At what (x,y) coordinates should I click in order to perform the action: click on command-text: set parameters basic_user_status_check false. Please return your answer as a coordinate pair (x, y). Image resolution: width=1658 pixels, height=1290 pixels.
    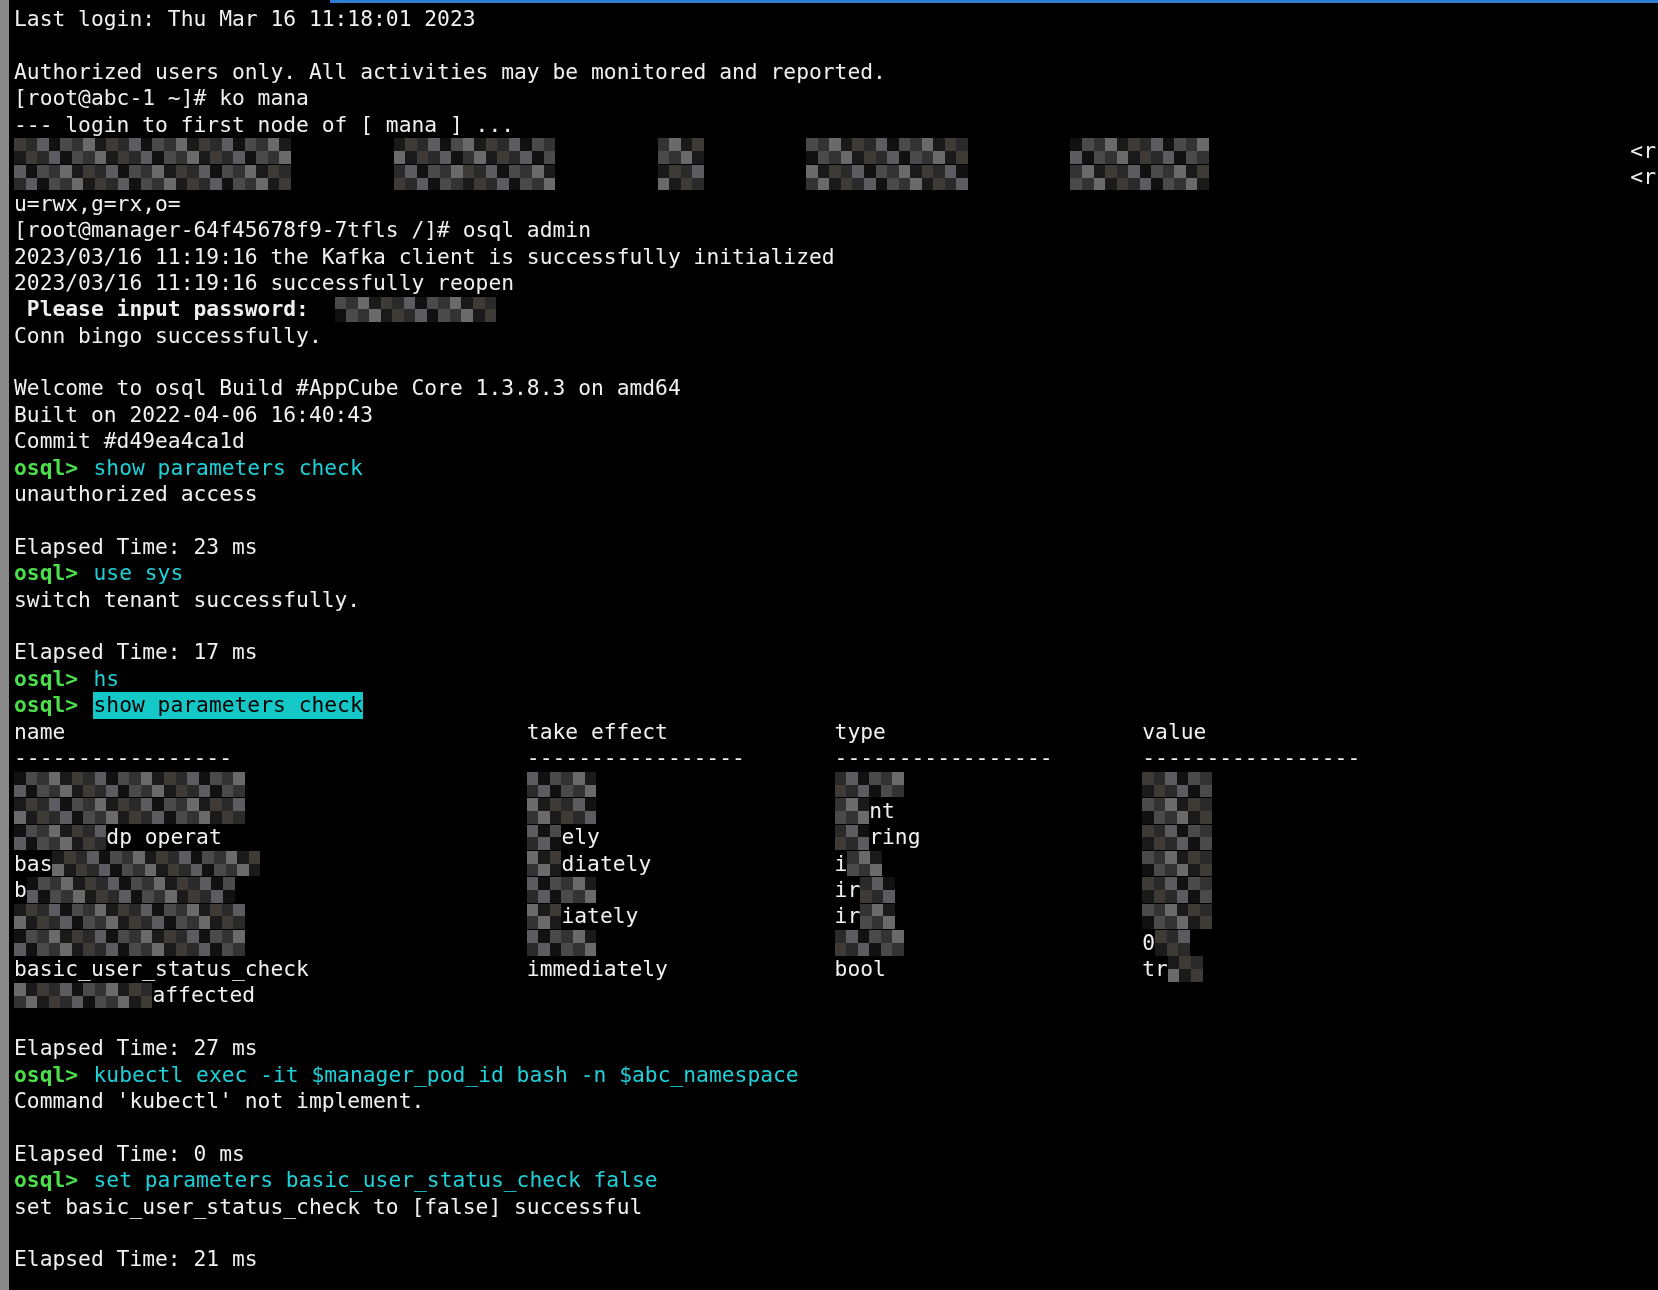
    Looking at the image, I should click on (375, 1180).